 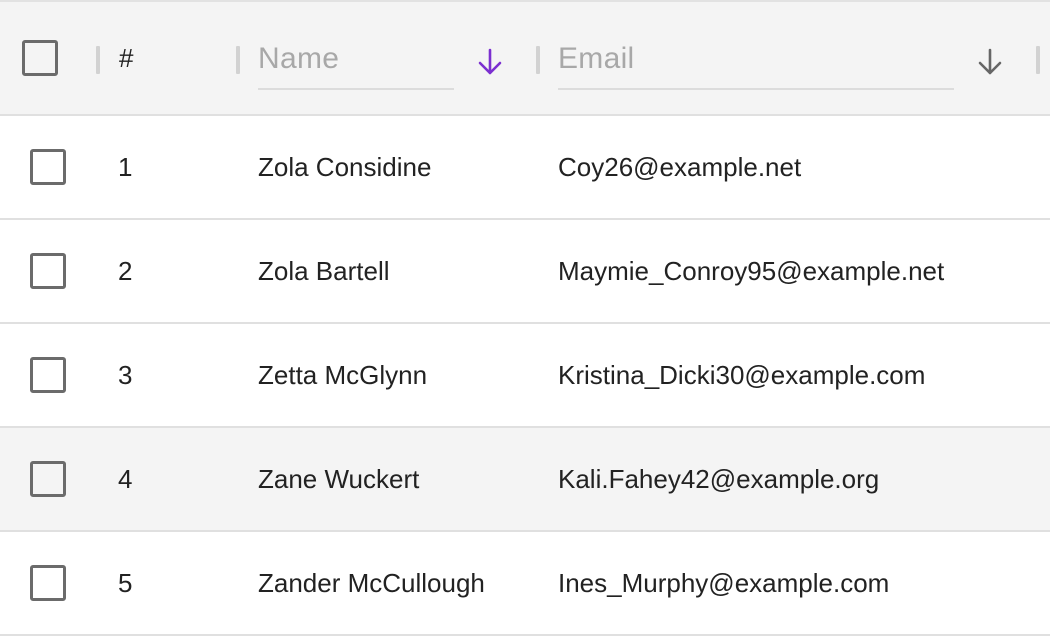 What do you see at coordinates (724, 582) in the screenshot?
I see `row-email: Ines_Murphy@example.com` at bounding box center [724, 582].